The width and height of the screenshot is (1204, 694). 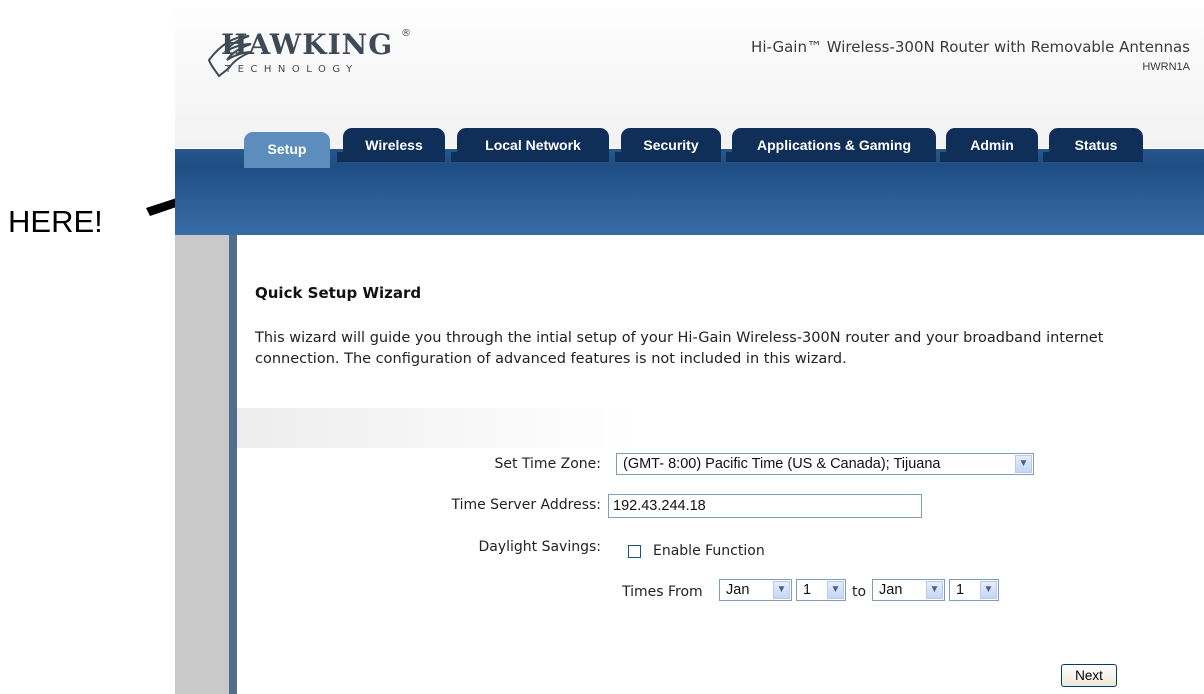 What do you see at coordinates (960, 590) in the screenshot?
I see `to-day-value: 1` at bounding box center [960, 590].